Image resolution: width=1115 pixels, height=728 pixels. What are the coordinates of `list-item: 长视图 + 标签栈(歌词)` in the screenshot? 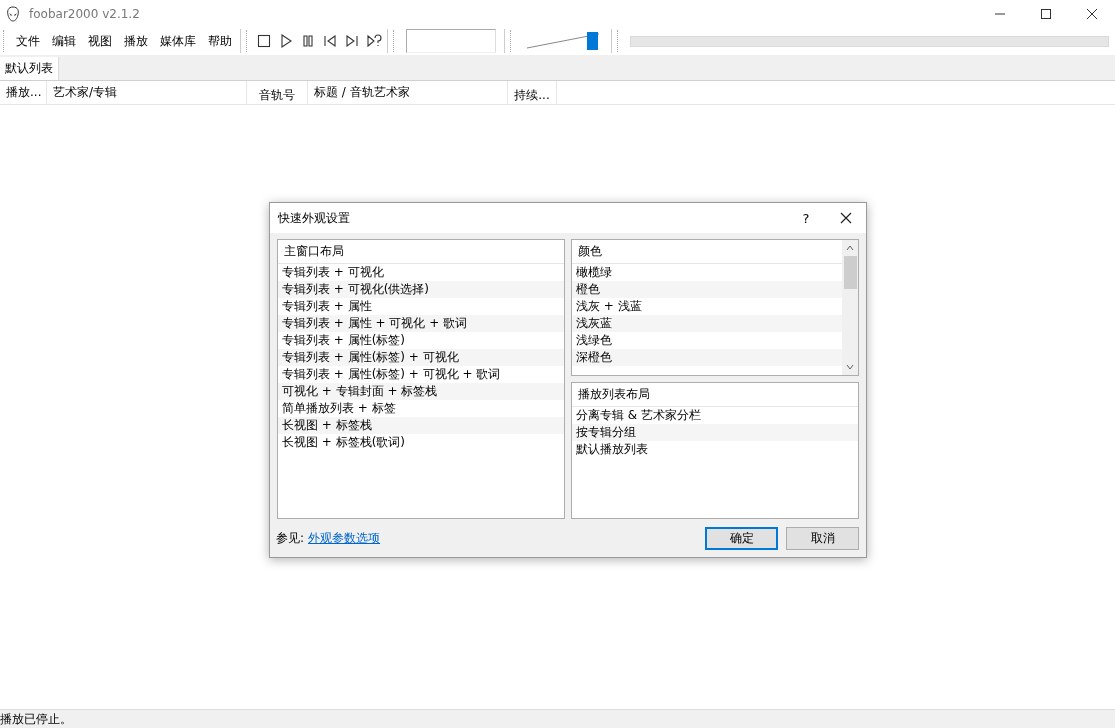 It's located at (421, 442).